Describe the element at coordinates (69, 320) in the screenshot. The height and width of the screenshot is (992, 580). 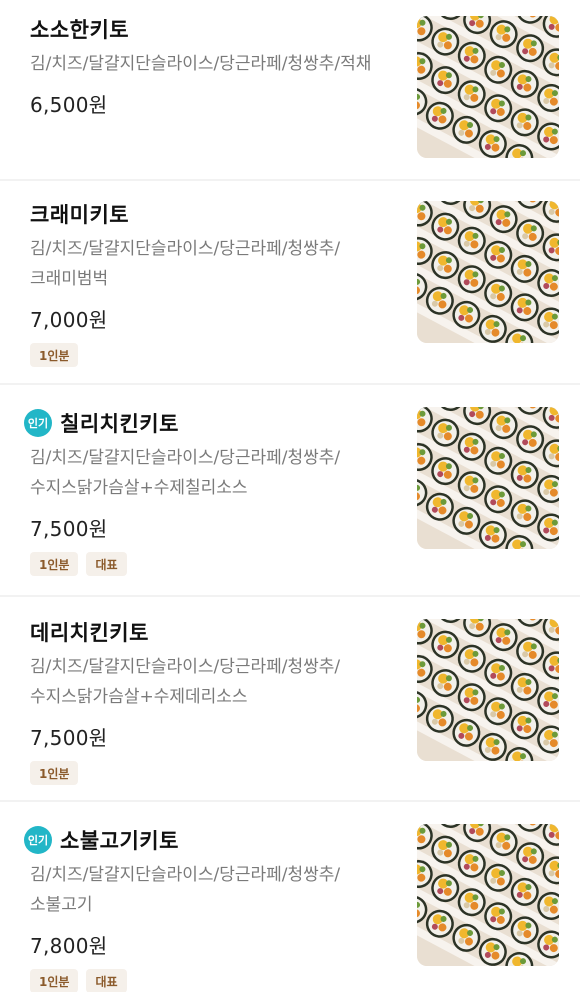
I see `menu-item-price: 7,000원` at that location.